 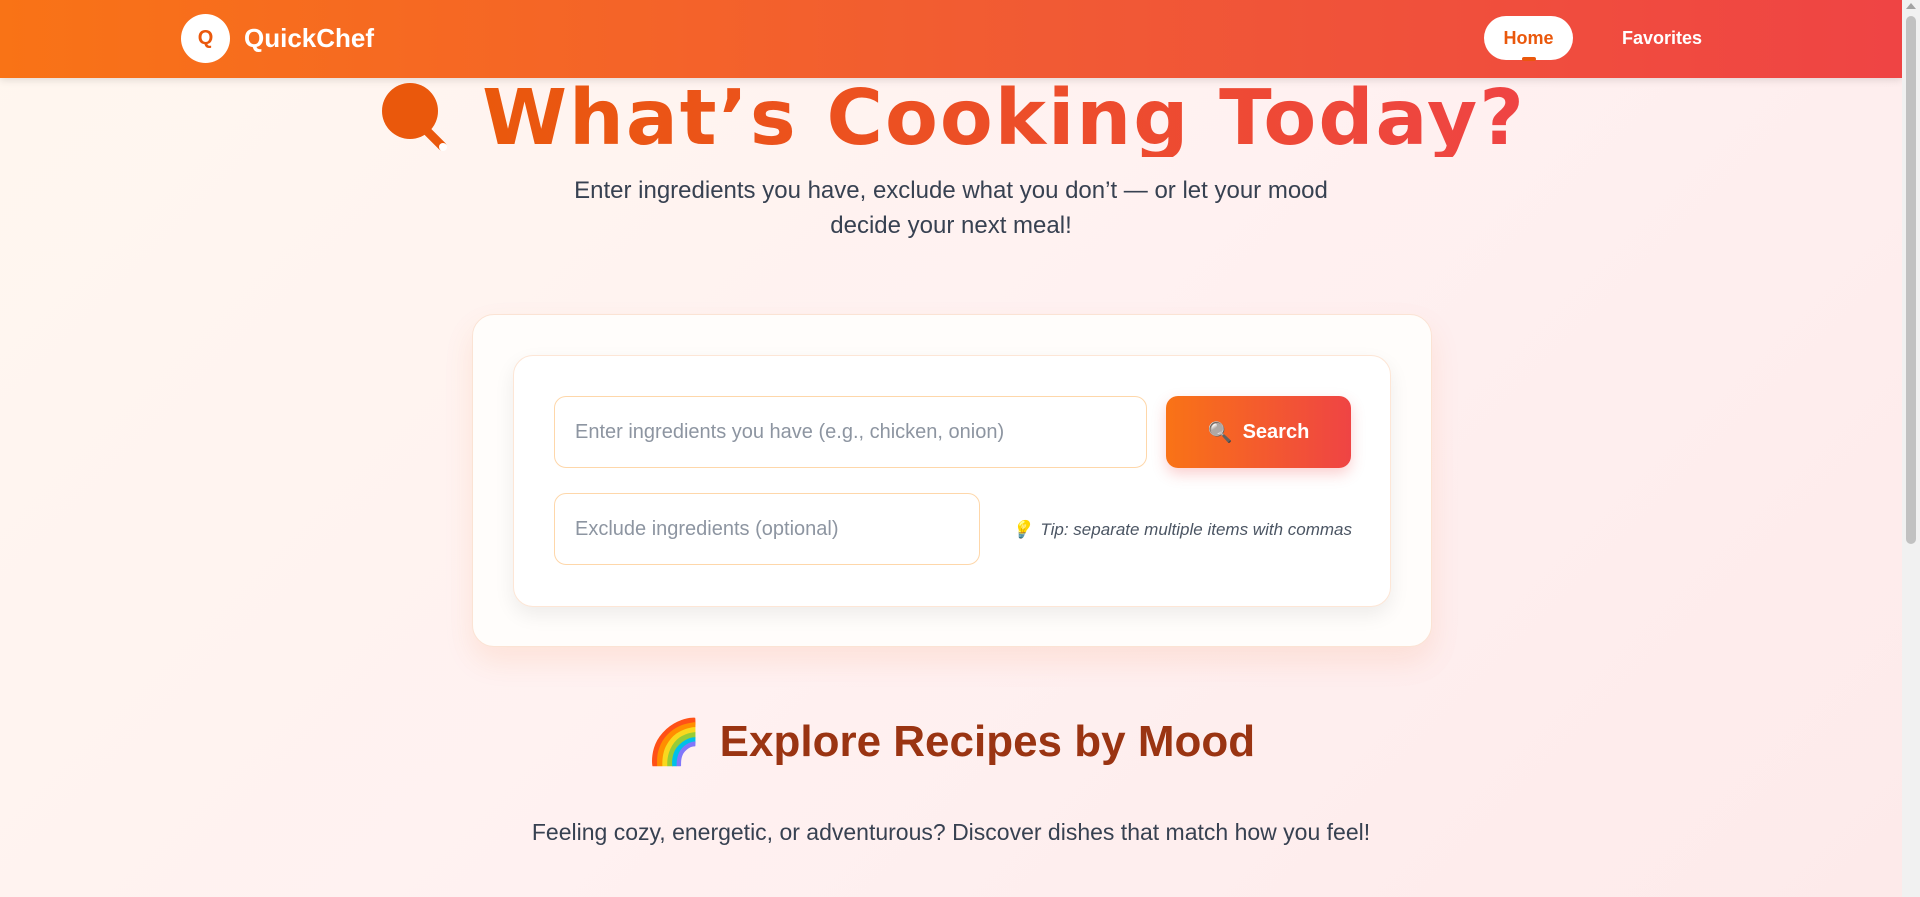 What do you see at coordinates (767, 529) in the screenshot?
I see `exclude-ingredients-input` at bounding box center [767, 529].